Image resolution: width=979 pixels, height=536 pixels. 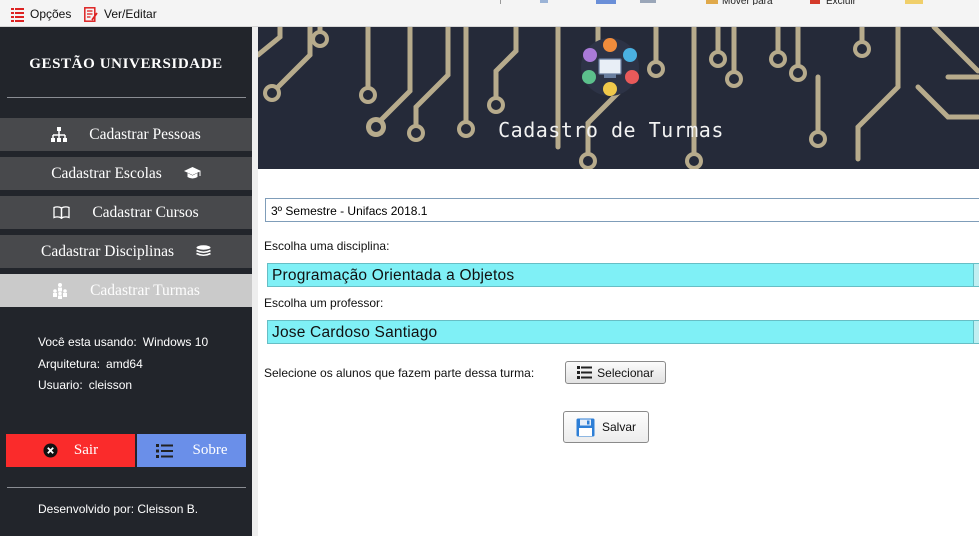 What do you see at coordinates (610, 67) in the screenshot?
I see `class-group-logo` at bounding box center [610, 67].